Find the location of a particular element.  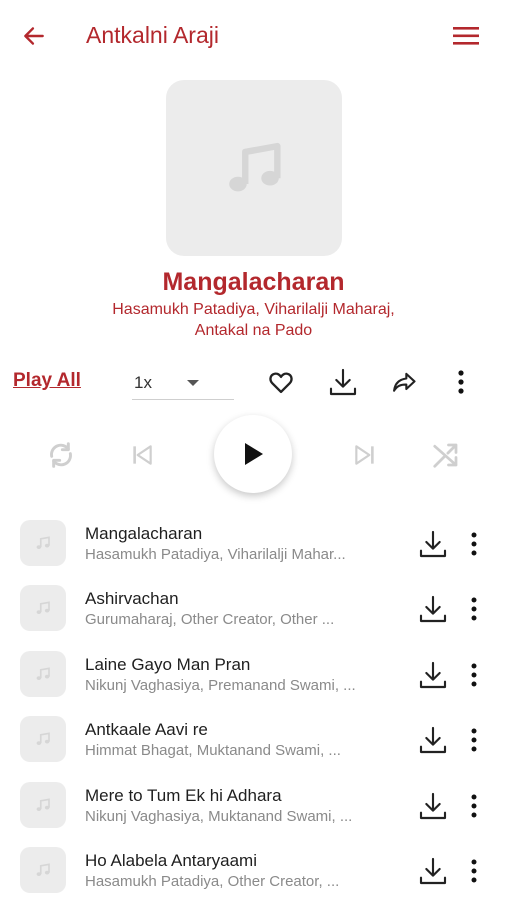

track-title: Laine Gayo Man Pran is located at coordinates (168, 664).